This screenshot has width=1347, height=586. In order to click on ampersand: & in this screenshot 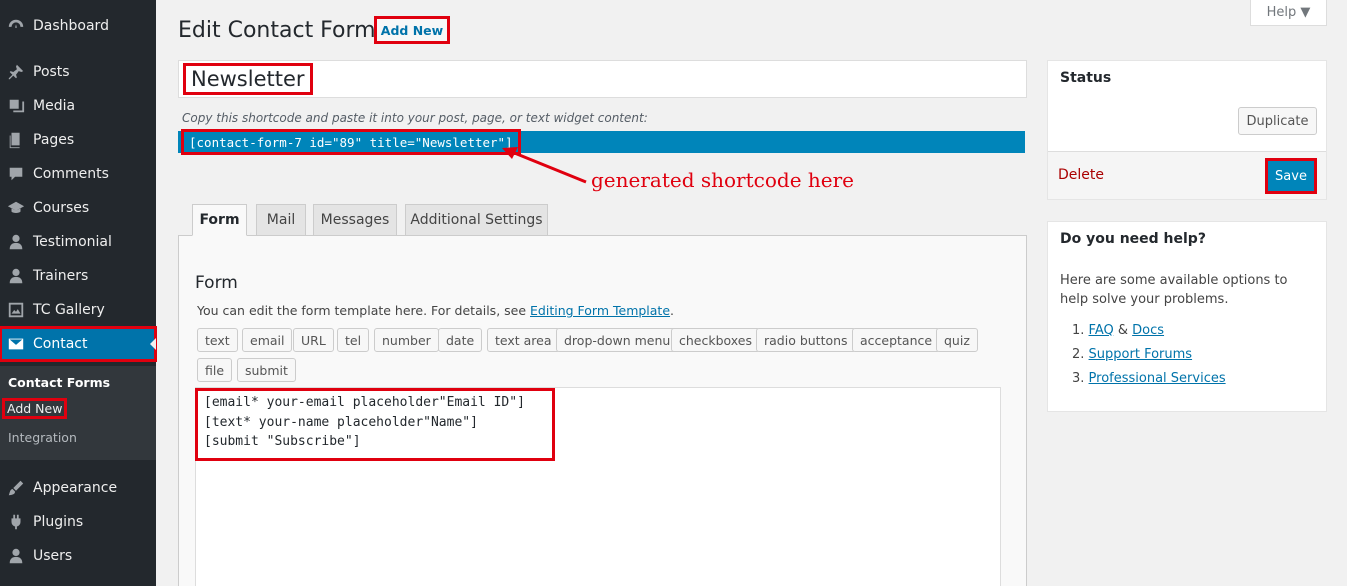, I will do `click(1123, 330)`.